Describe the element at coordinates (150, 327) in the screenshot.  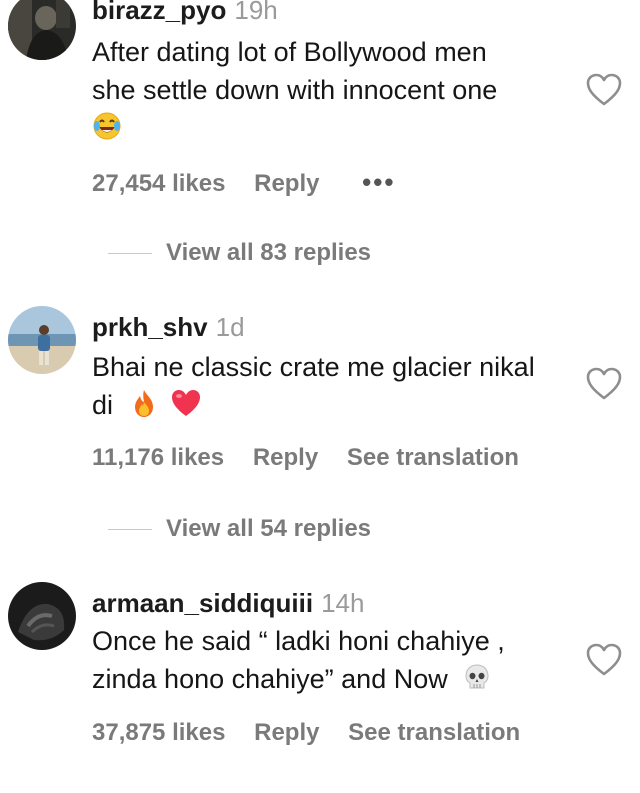
I see `username: prkh_shv` at that location.